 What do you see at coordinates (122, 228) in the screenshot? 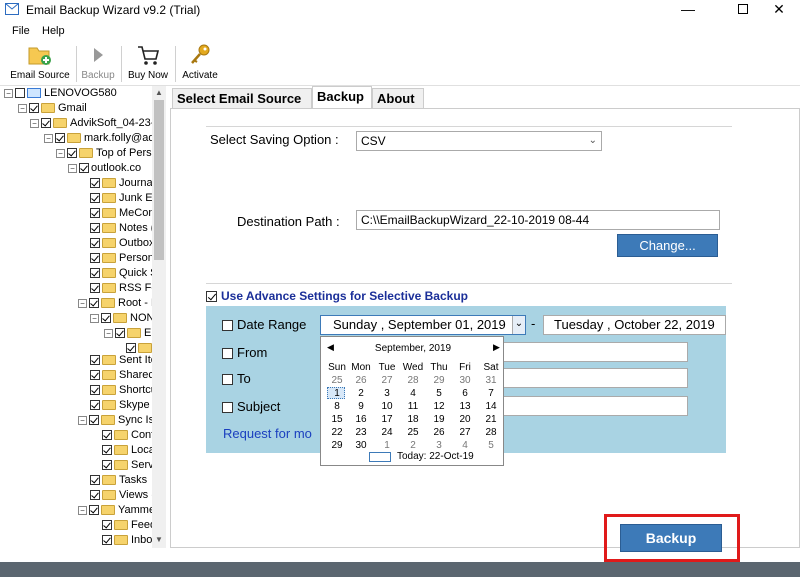
I see `tree-node: Notes (` at bounding box center [122, 228].